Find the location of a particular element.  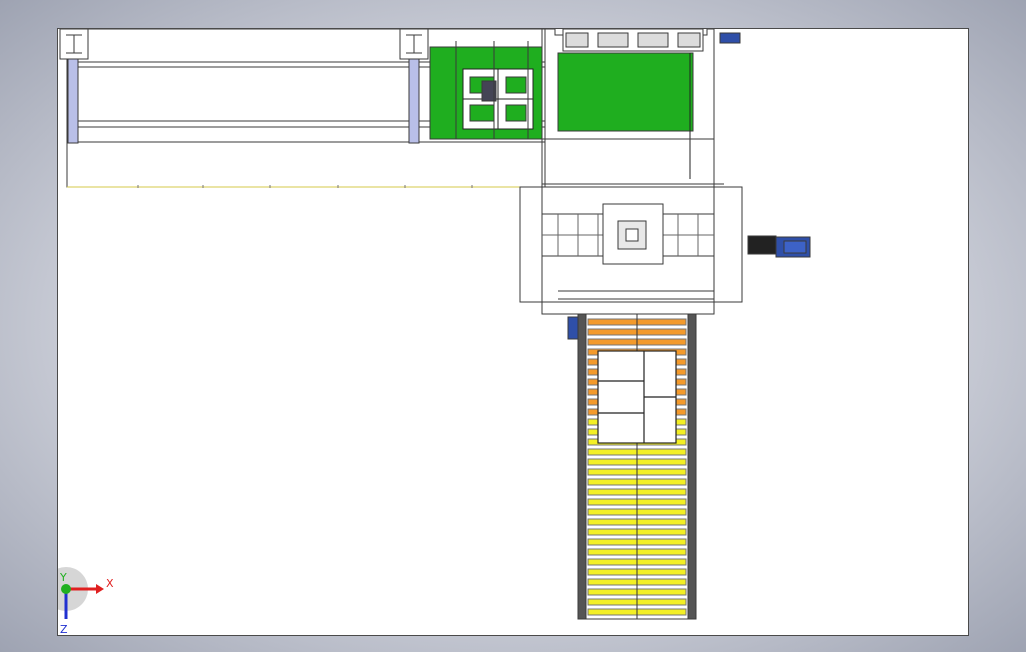

product-box is located at coordinates (637, 397).